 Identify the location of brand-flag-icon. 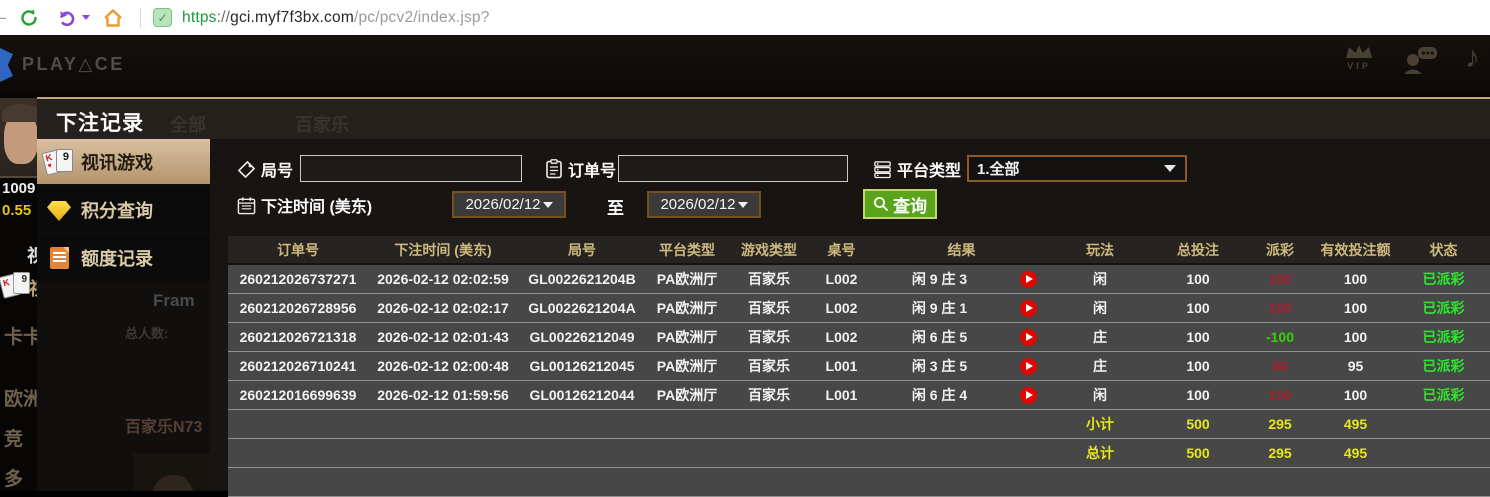
(6, 65).